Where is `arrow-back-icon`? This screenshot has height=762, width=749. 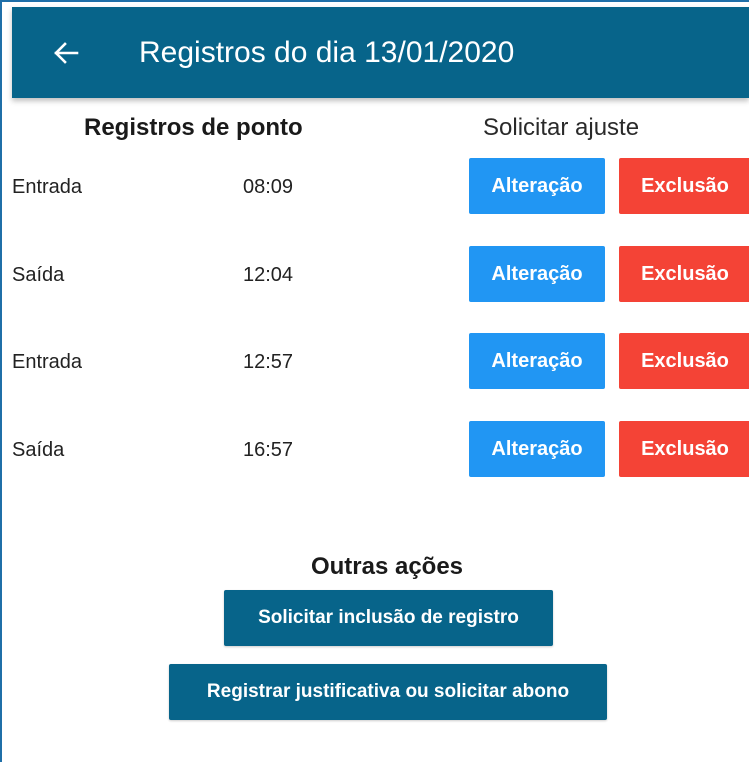
arrow-back-icon is located at coordinates (66, 53).